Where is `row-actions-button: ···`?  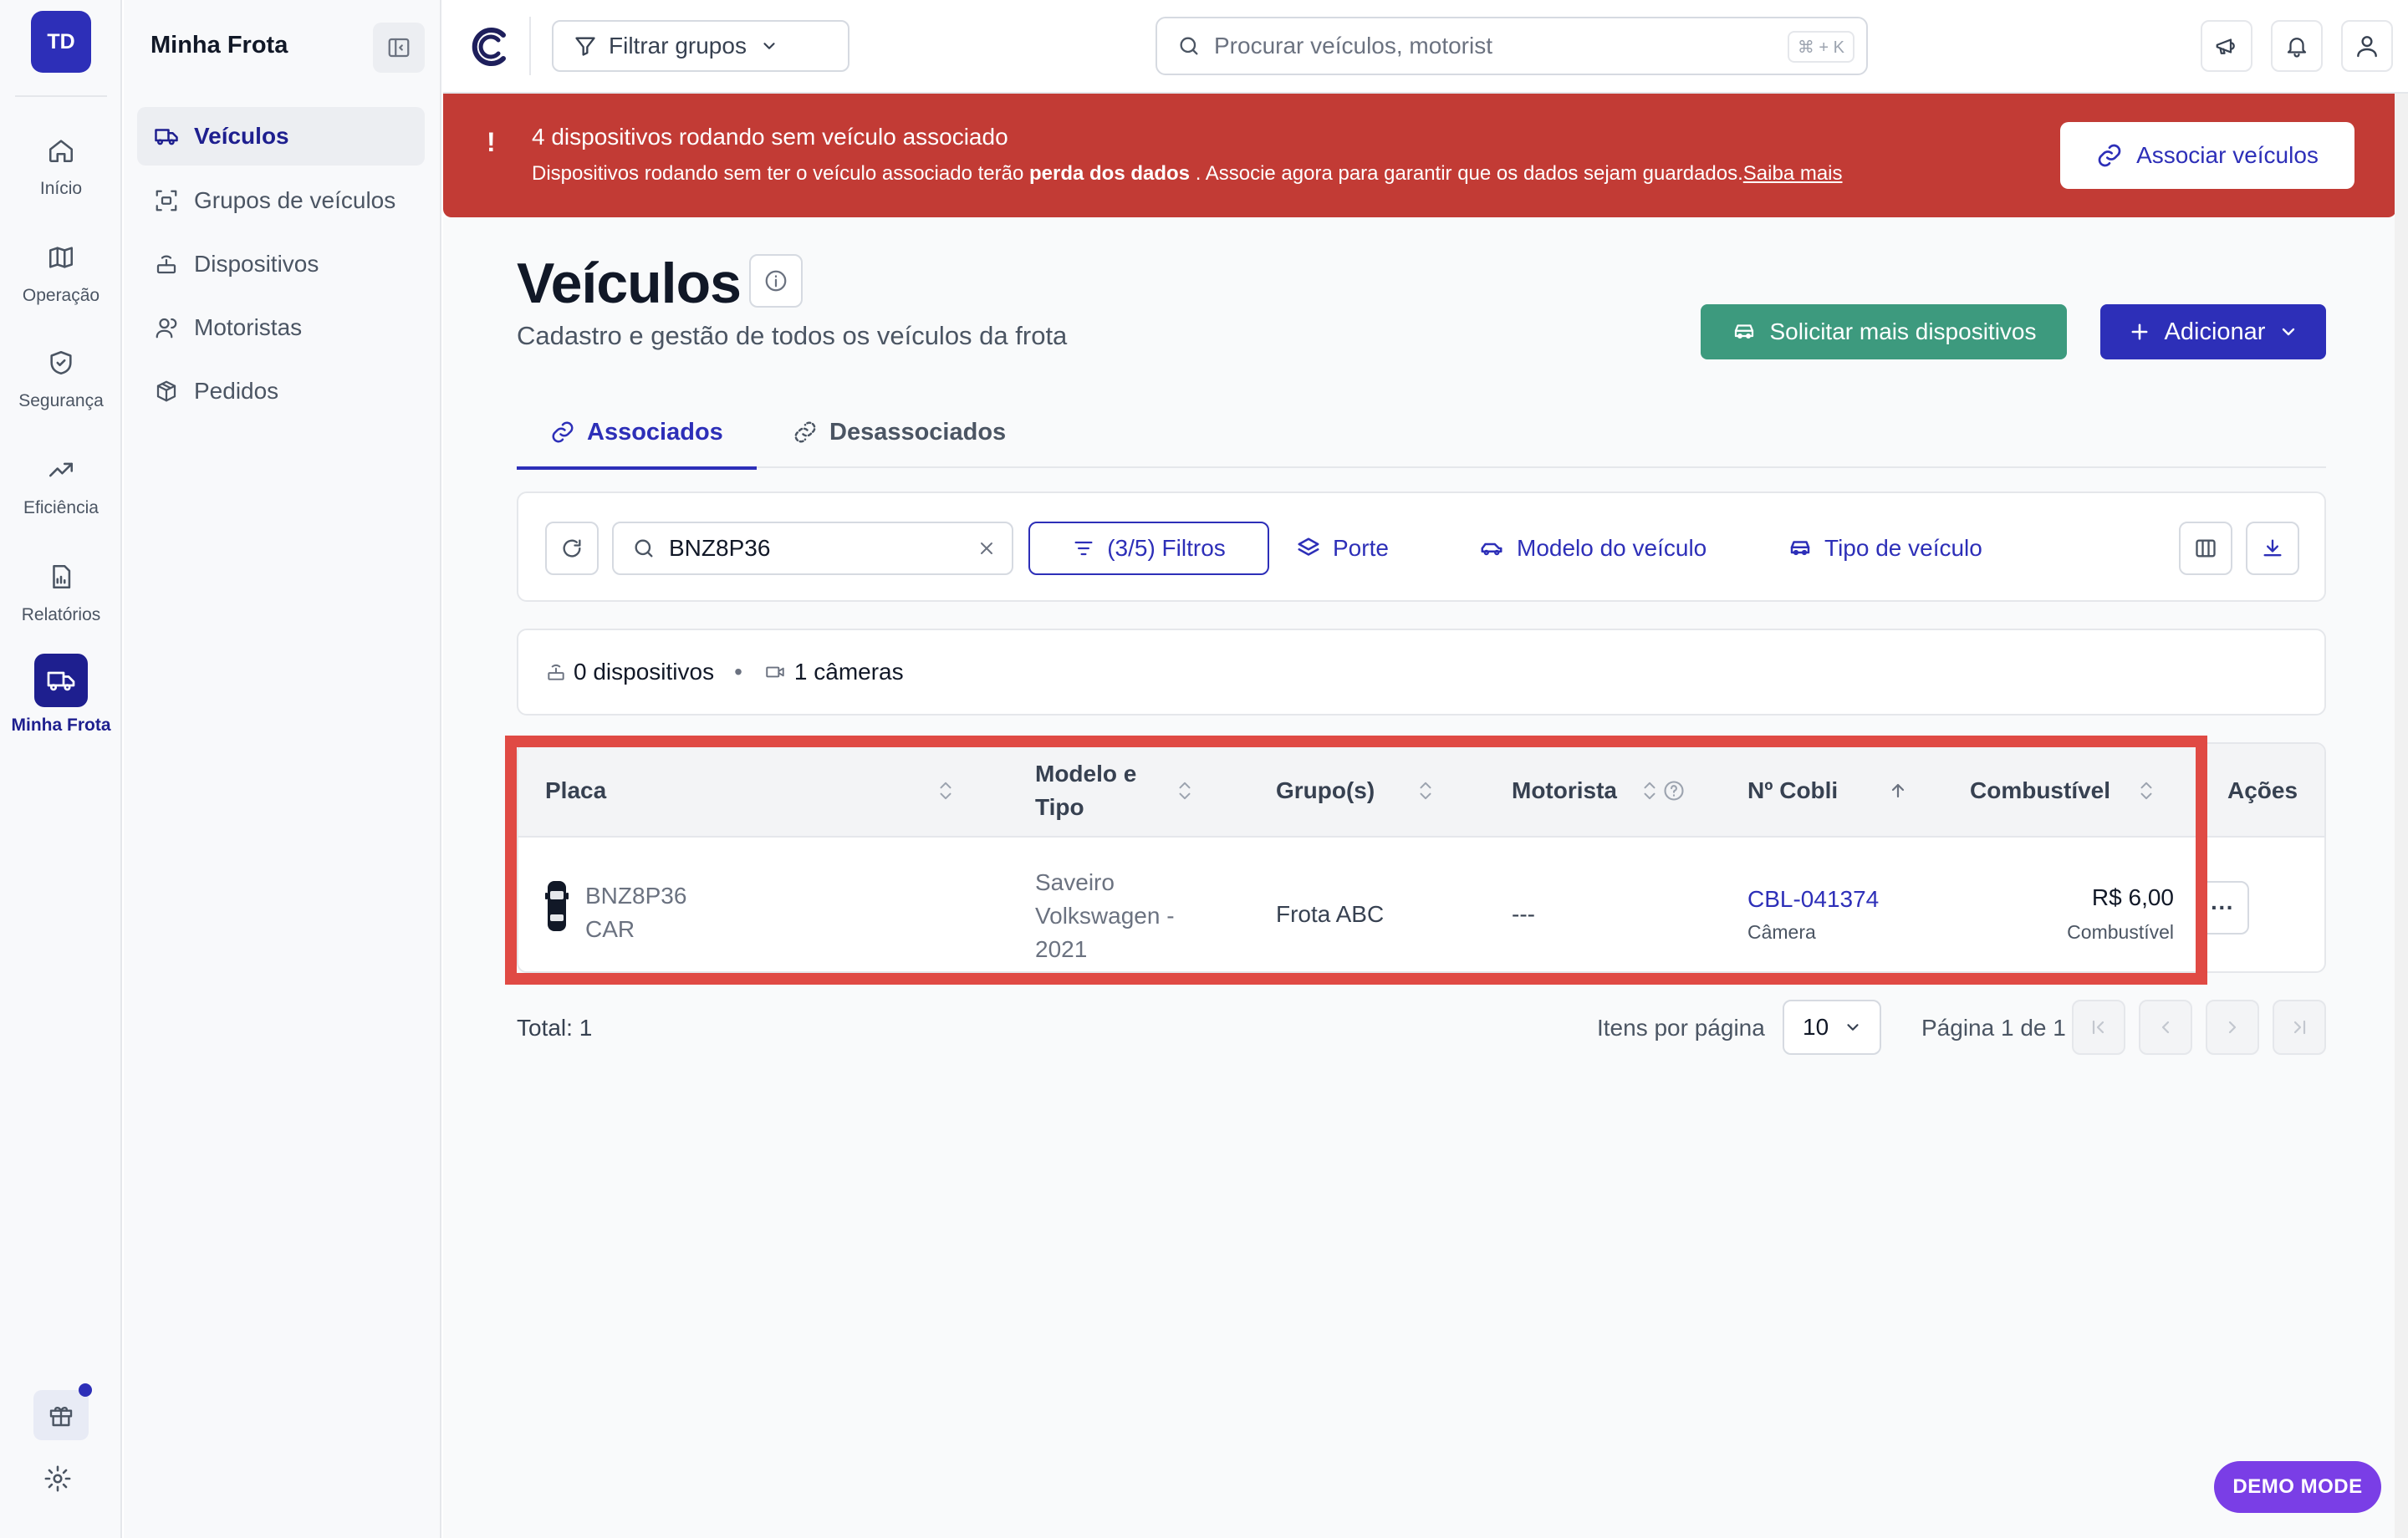
row-actions-button: ··· is located at coordinates (2222, 908).